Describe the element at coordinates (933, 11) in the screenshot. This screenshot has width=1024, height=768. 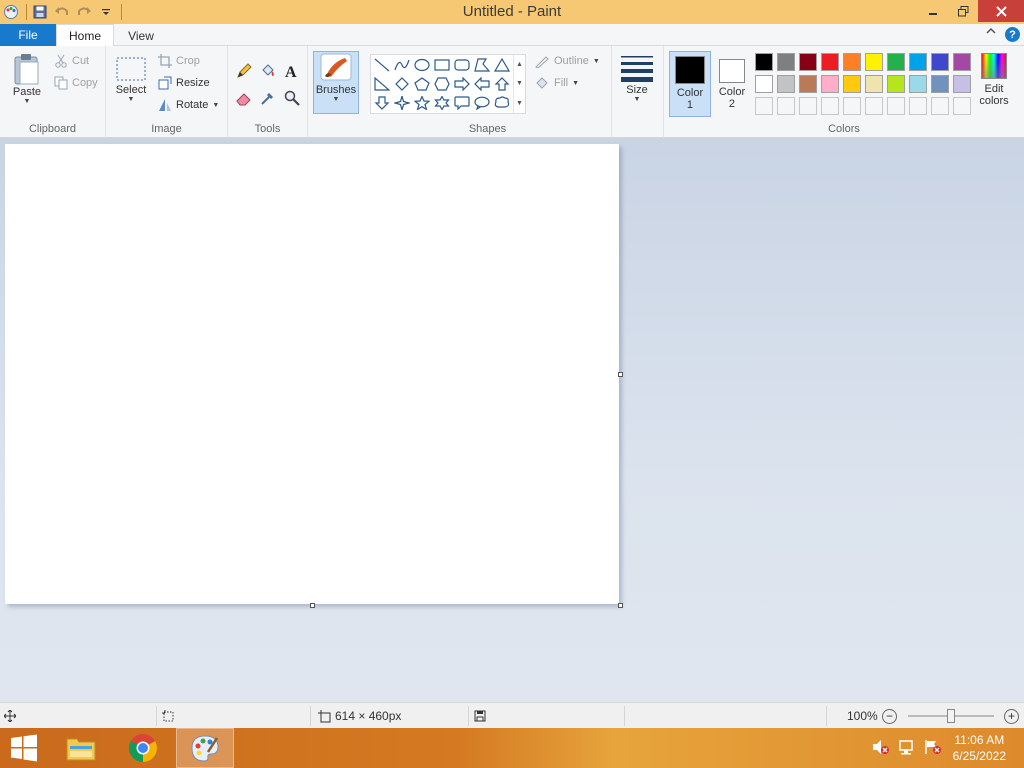
I see `minimize-button` at that location.